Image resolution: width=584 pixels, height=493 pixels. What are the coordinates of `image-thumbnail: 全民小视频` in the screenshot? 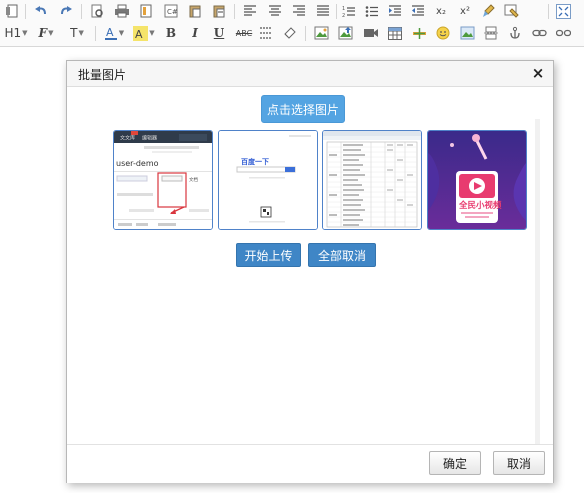 It's located at (477, 180).